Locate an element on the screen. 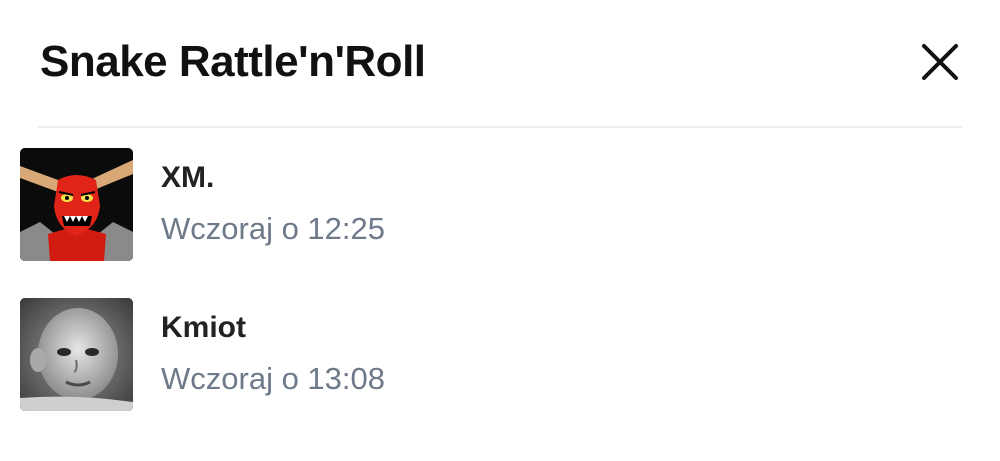 The height and width of the screenshot is (461, 1000). user-info: XM. Wczoraj o 12:25 is located at coordinates (273, 198).